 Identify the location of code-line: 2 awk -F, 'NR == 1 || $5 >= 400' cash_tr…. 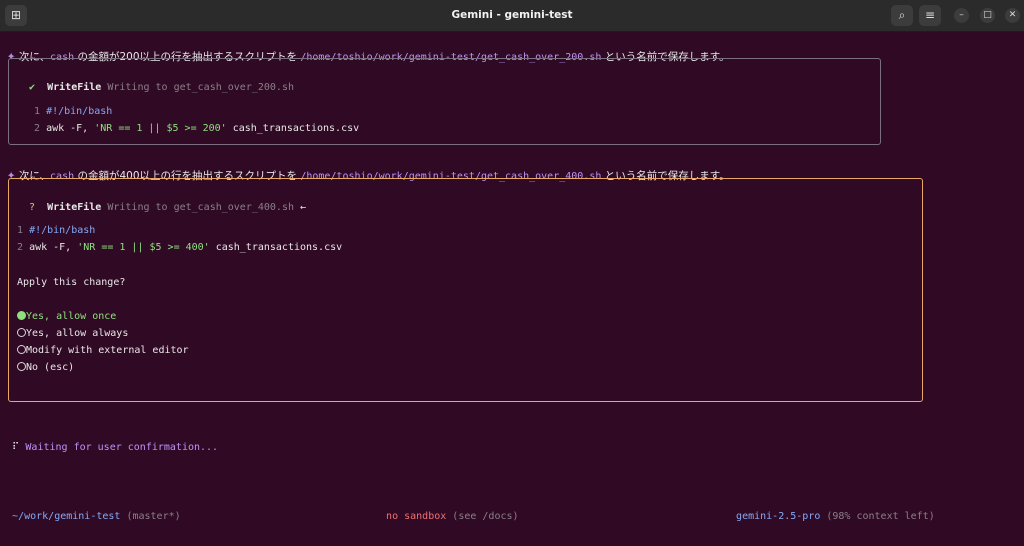
(180, 247).